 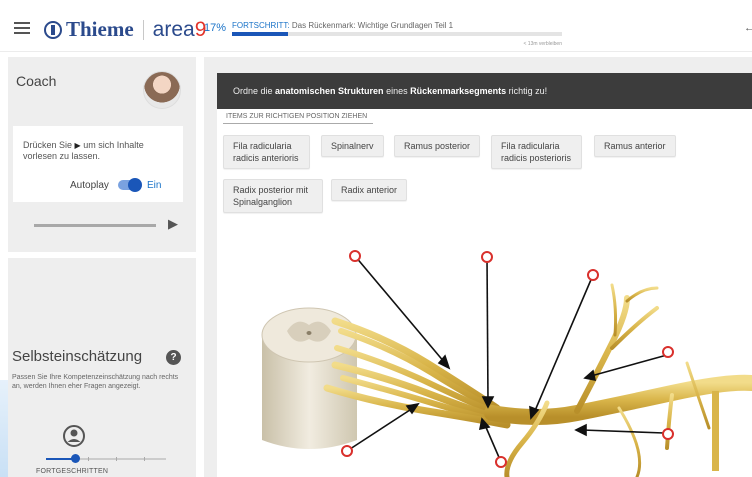 I want to click on spinal-nerve, so click(x=618, y=380).